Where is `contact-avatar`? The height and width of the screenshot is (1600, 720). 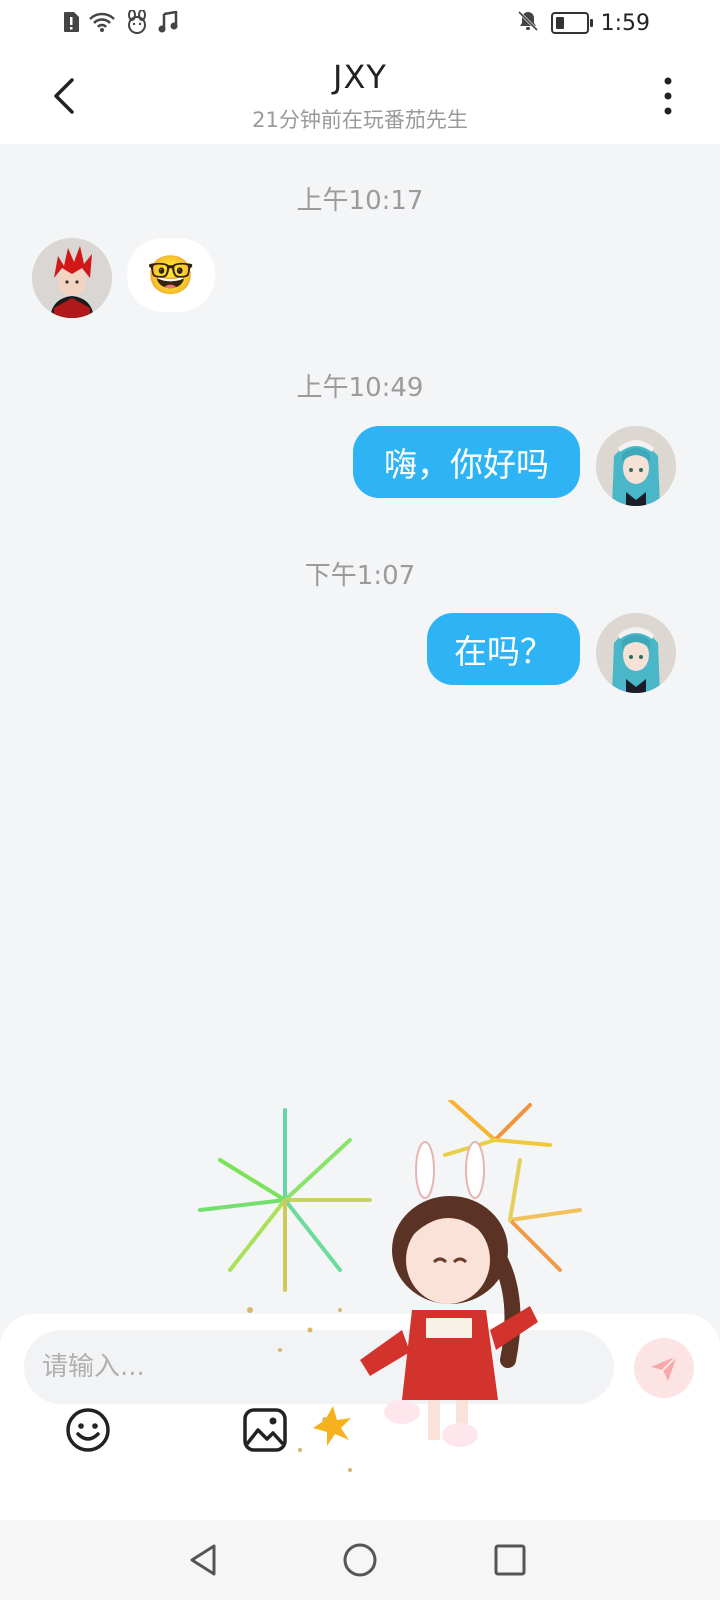 contact-avatar is located at coordinates (72, 278).